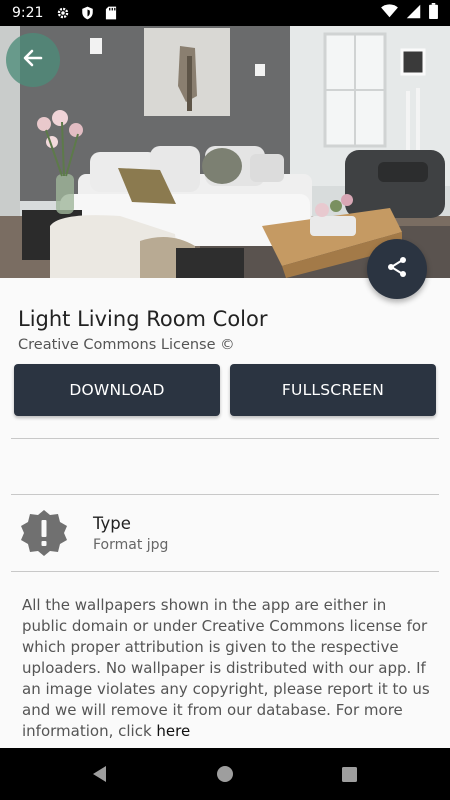 The width and height of the screenshot is (450, 800). Describe the element at coordinates (143, 319) in the screenshot. I see `wallpaper-title: Light Living Room Color` at that location.